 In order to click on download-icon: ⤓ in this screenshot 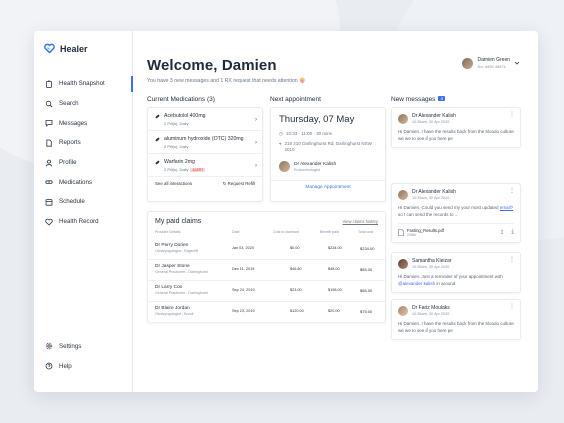, I will do `click(512, 232)`.